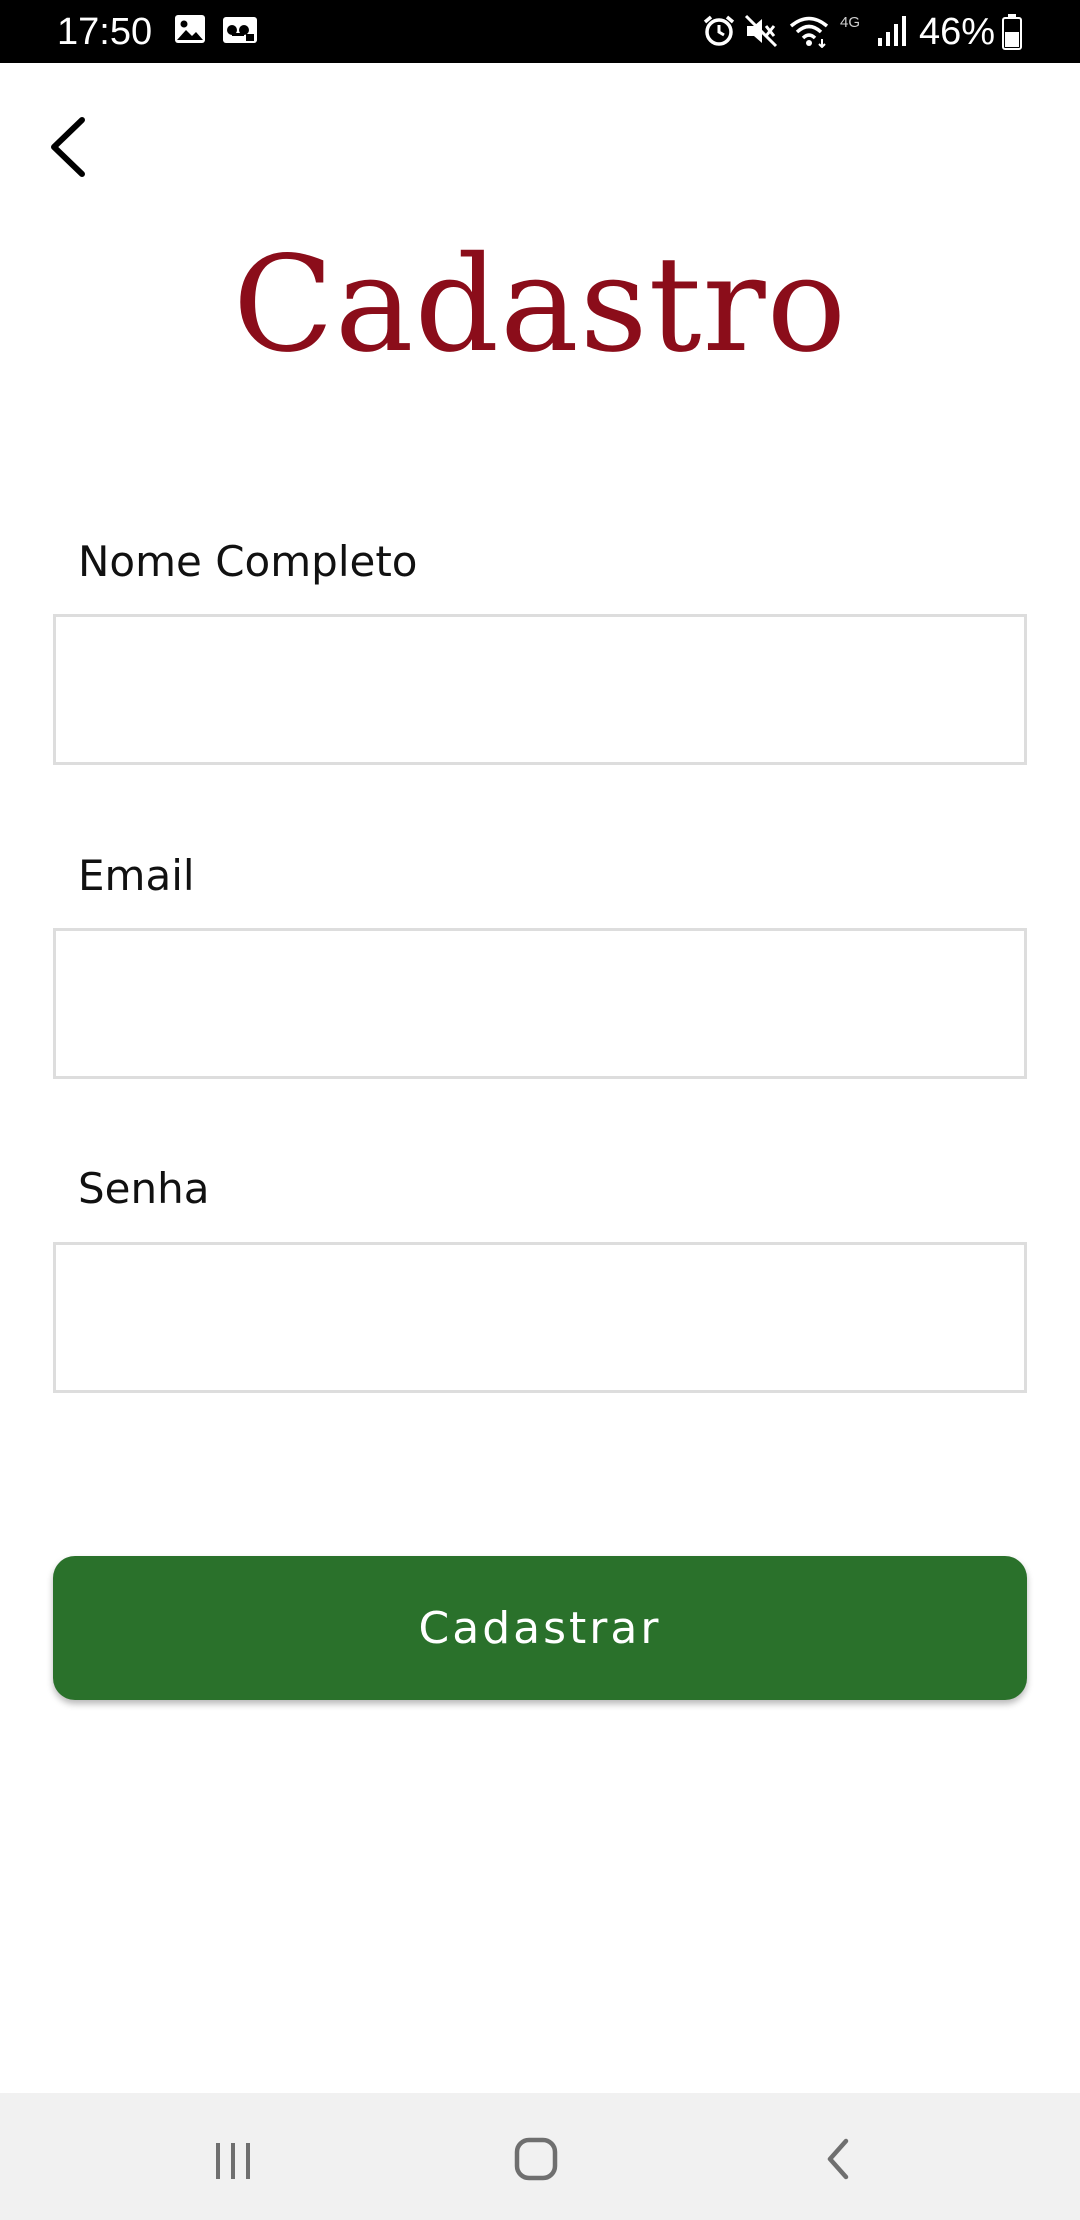 The image size is (1080, 2220). Describe the element at coordinates (233, 2158) in the screenshot. I see `recent-apps-icon` at that location.